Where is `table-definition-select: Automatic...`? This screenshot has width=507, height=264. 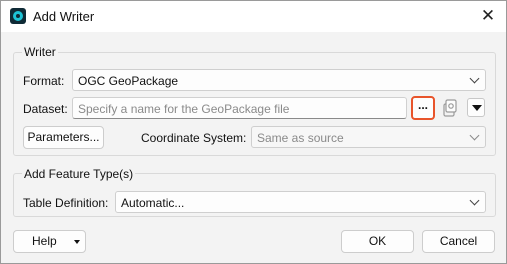
table-definition-select: Automatic... is located at coordinates (300, 202).